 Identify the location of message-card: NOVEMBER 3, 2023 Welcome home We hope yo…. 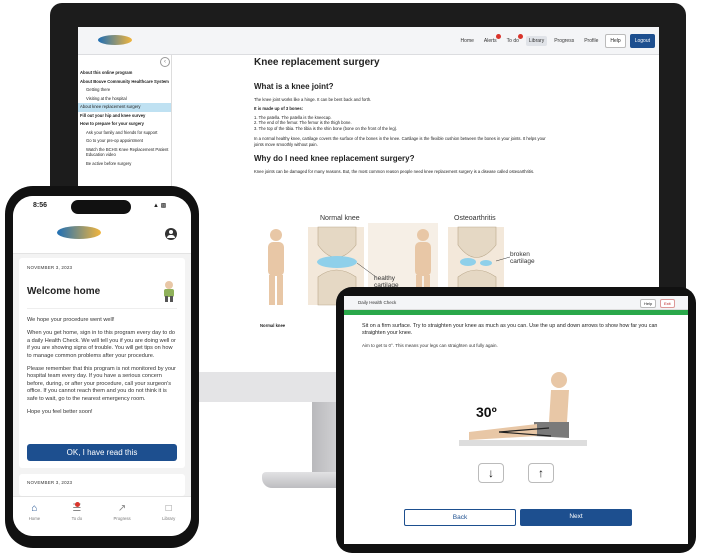
(102, 363).